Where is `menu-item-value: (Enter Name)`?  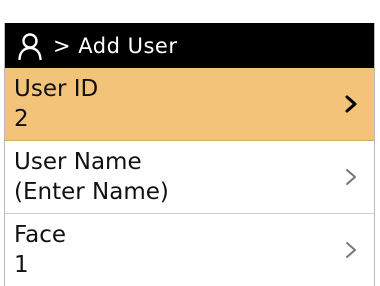
menu-item-value: (Enter Name) is located at coordinates (91, 192).